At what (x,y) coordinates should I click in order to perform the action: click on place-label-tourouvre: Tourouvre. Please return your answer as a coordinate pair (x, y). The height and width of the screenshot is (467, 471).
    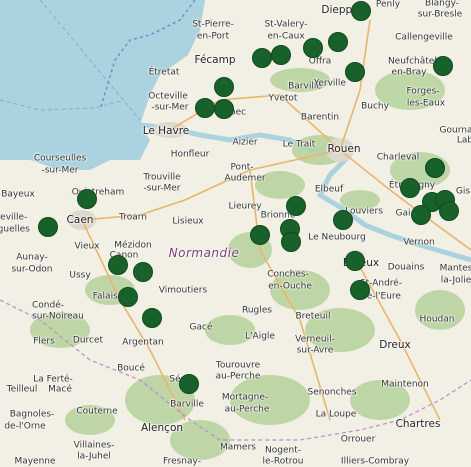
    Looking at the image, I should click on (238, 365).